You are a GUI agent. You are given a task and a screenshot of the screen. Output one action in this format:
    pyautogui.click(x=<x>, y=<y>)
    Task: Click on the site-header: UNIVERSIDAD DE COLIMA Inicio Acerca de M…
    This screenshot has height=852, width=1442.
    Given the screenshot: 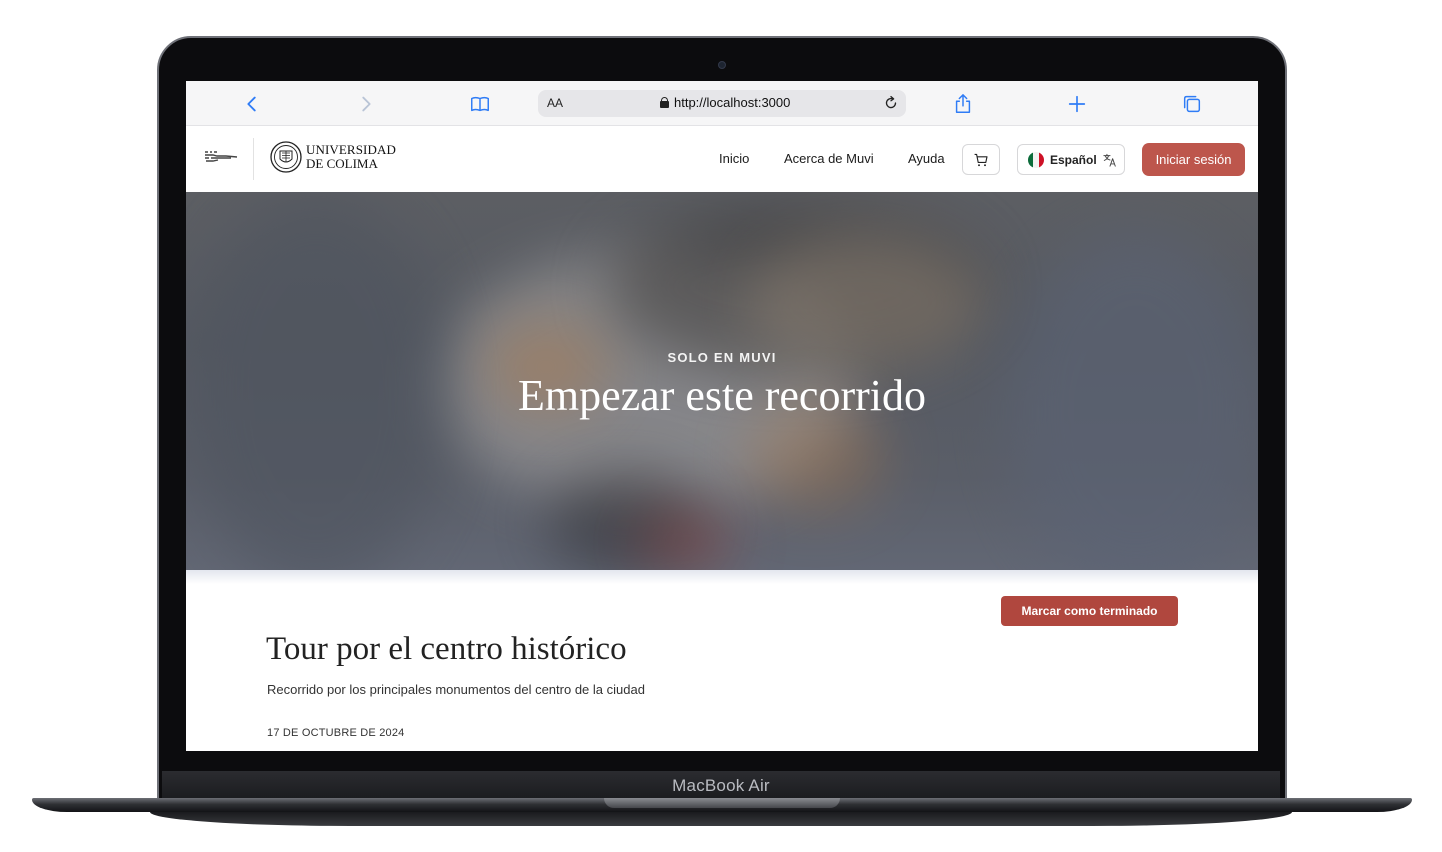 What is the action you would take?
    pyautogui.click(x=722, y=159)
    